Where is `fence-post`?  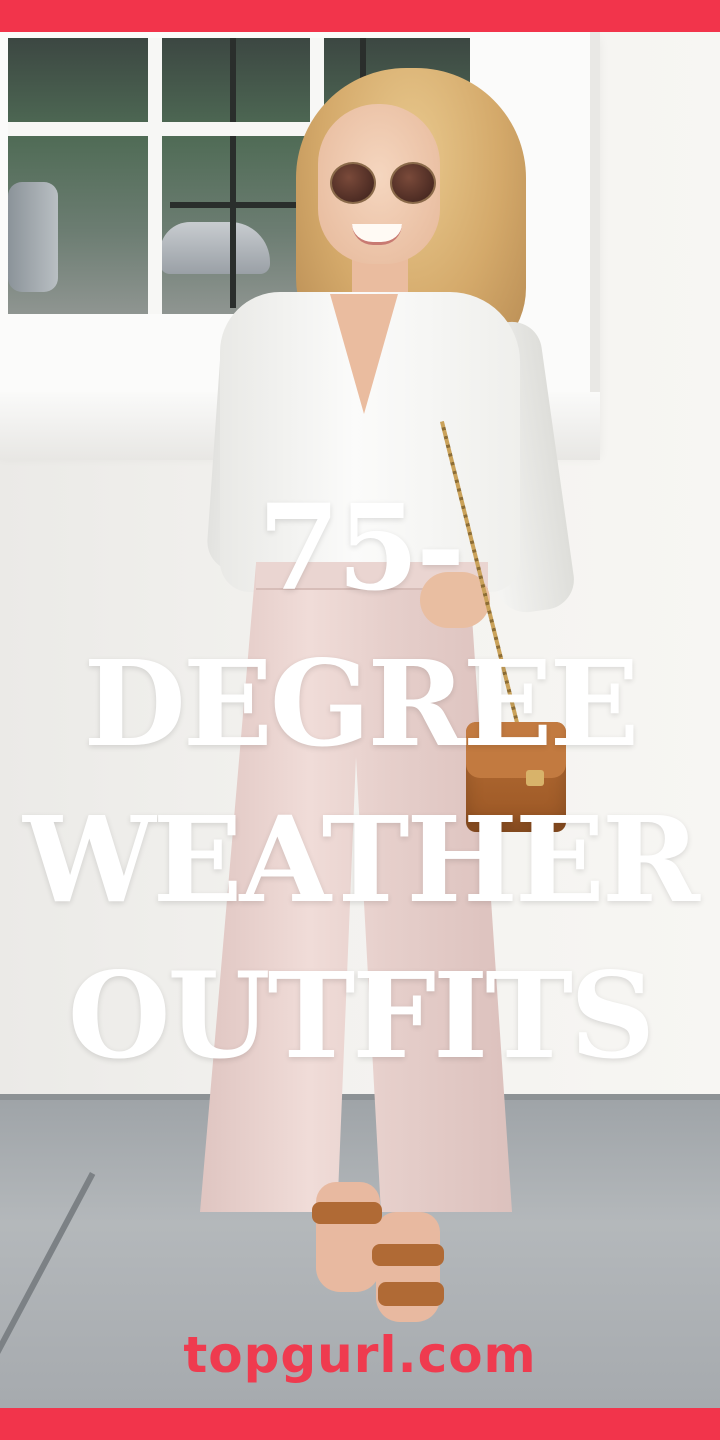
fence-post is located at coordinates (233, 173).